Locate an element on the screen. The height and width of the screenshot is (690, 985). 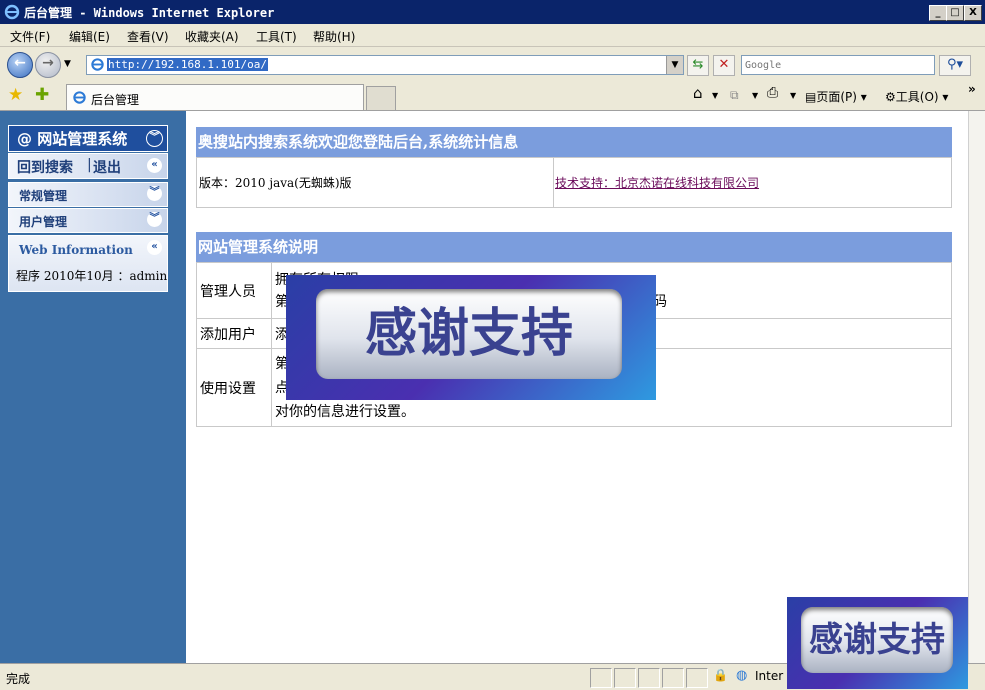
address-dropdown-icon: ▼ is located at coordinates (674, 65).